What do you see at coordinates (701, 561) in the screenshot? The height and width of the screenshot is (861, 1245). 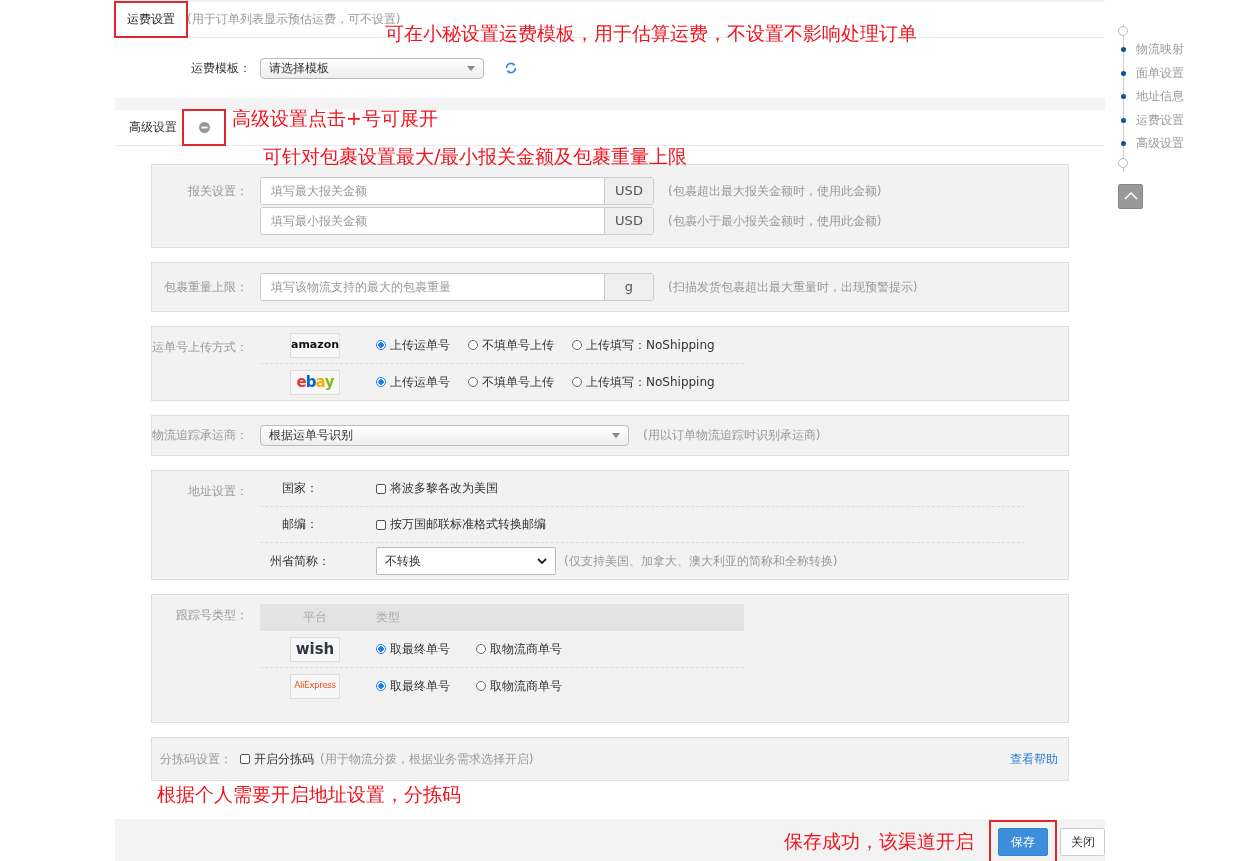 I see `field-note: (仅支持美国、加拿大、澳大利亚的简称和全称转换)` at bounding box center [701, 561].